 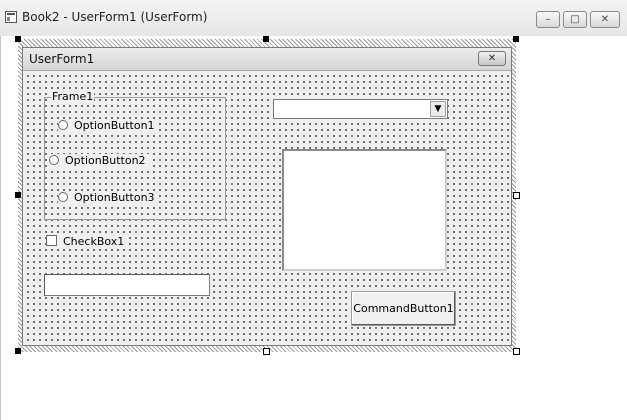 I want to click on option-button-label: OptionButton3, so click(x=114, y=197).